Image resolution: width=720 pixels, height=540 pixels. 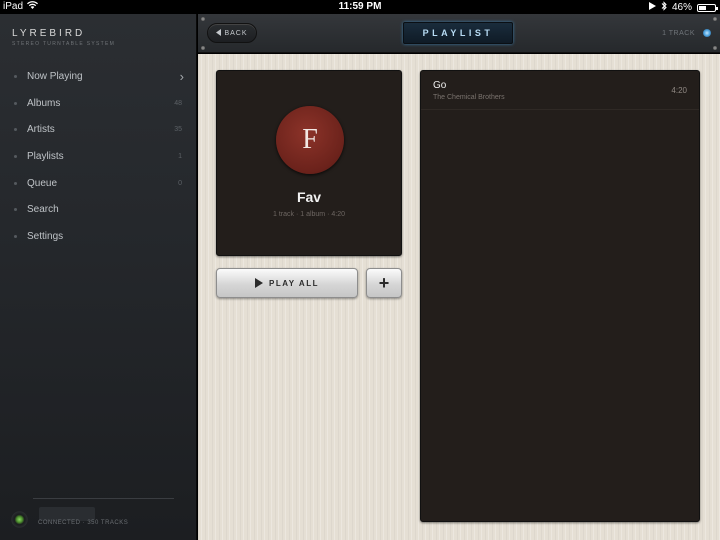 What do you see at coordinates (707, 33) in the screenshot?
I see `status-led-icon` at bounding box center [707, 33].